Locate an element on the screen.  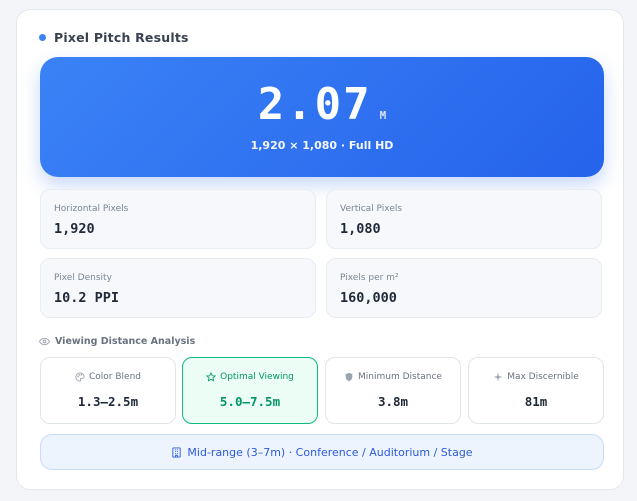
results-header: Pixel Pitch Results is located at coordinates (114, 37).